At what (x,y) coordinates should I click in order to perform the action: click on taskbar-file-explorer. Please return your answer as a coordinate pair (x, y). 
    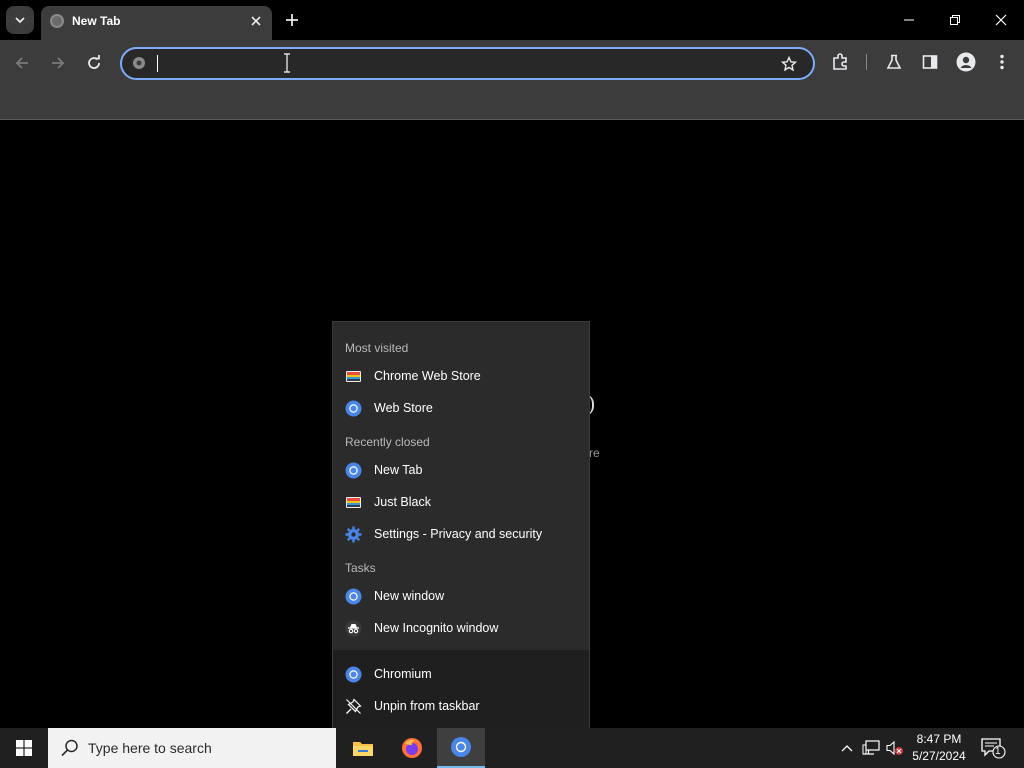
    Looking at the image, I should click on (363, 748).